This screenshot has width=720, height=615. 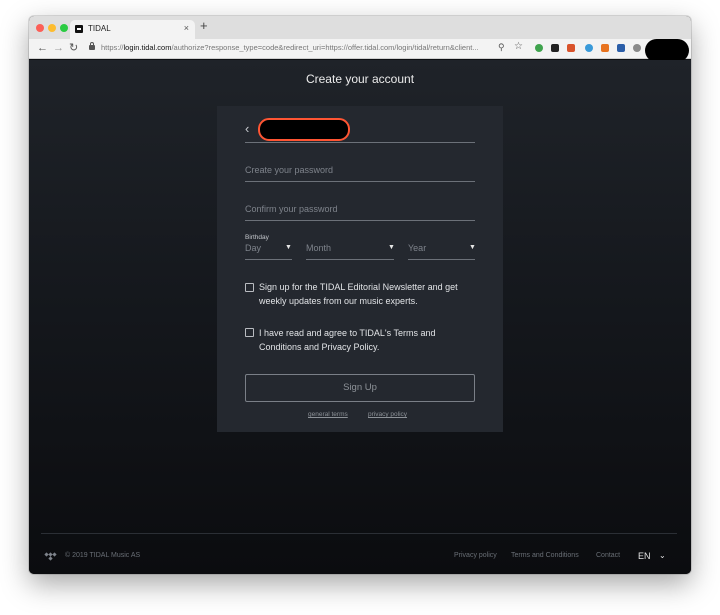 What do you see at coordinates (360, 27) in the screenshot?
I see `tab-strip: TIDAL × +` at bounding box center [360, 27].